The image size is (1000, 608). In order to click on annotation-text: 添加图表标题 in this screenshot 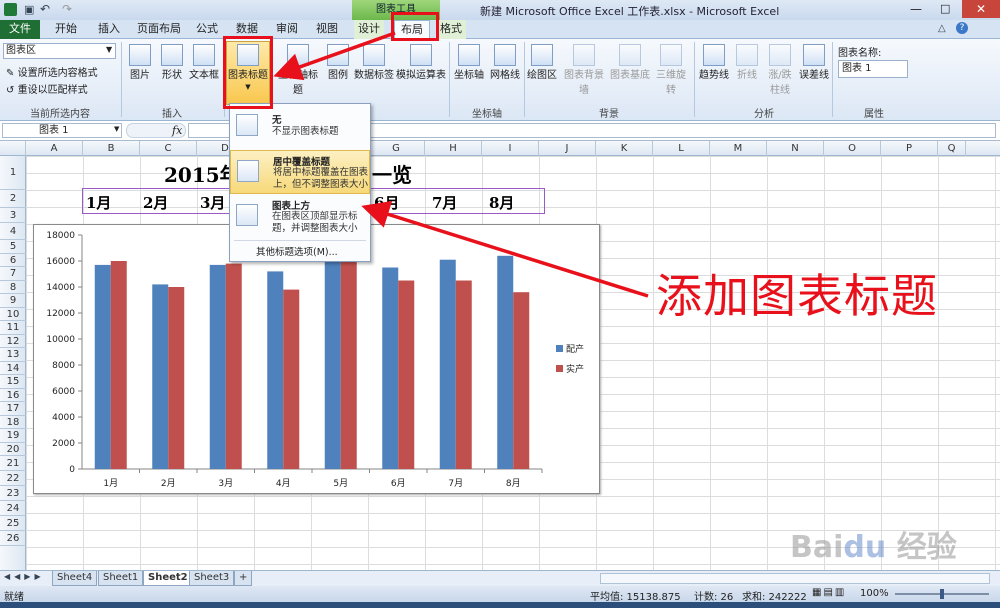, I will do `click(797, 296)`.